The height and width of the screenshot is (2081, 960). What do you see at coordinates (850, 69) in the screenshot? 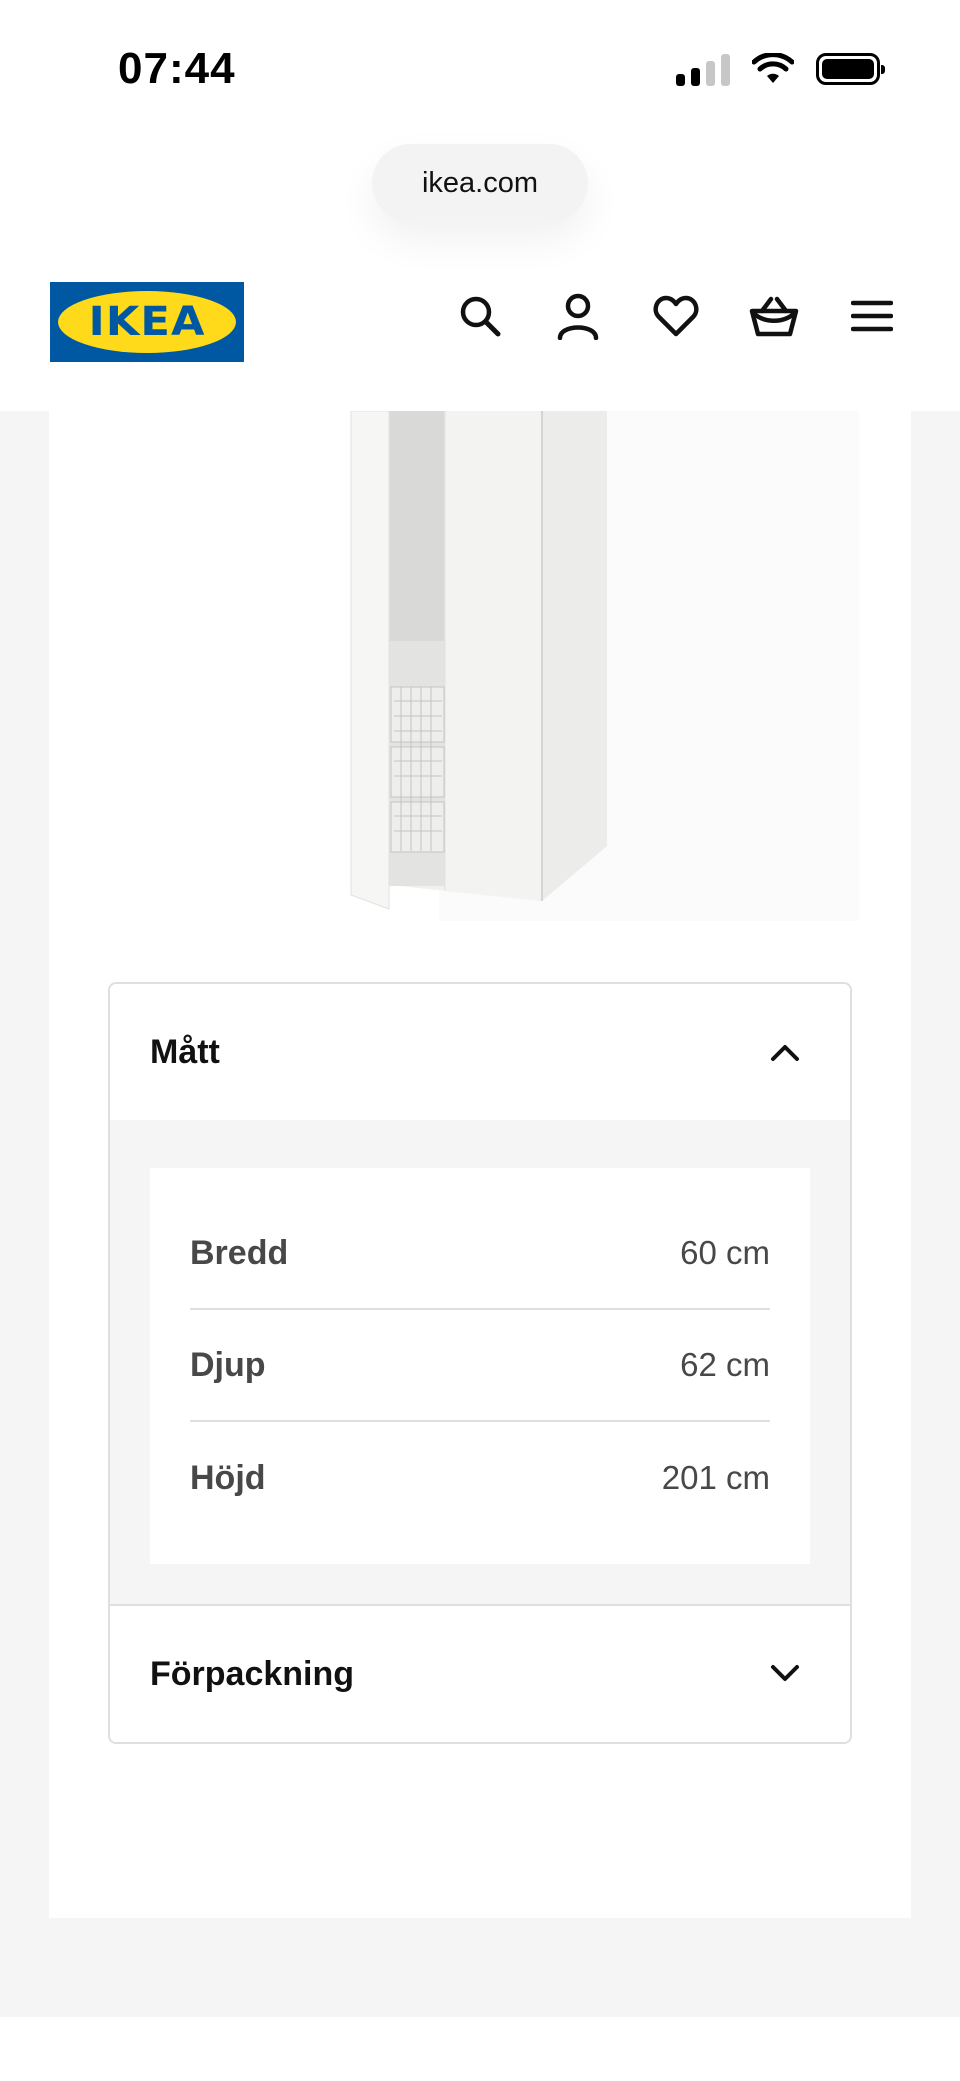
I see `battery-icon` at bounding box center [850, 69].